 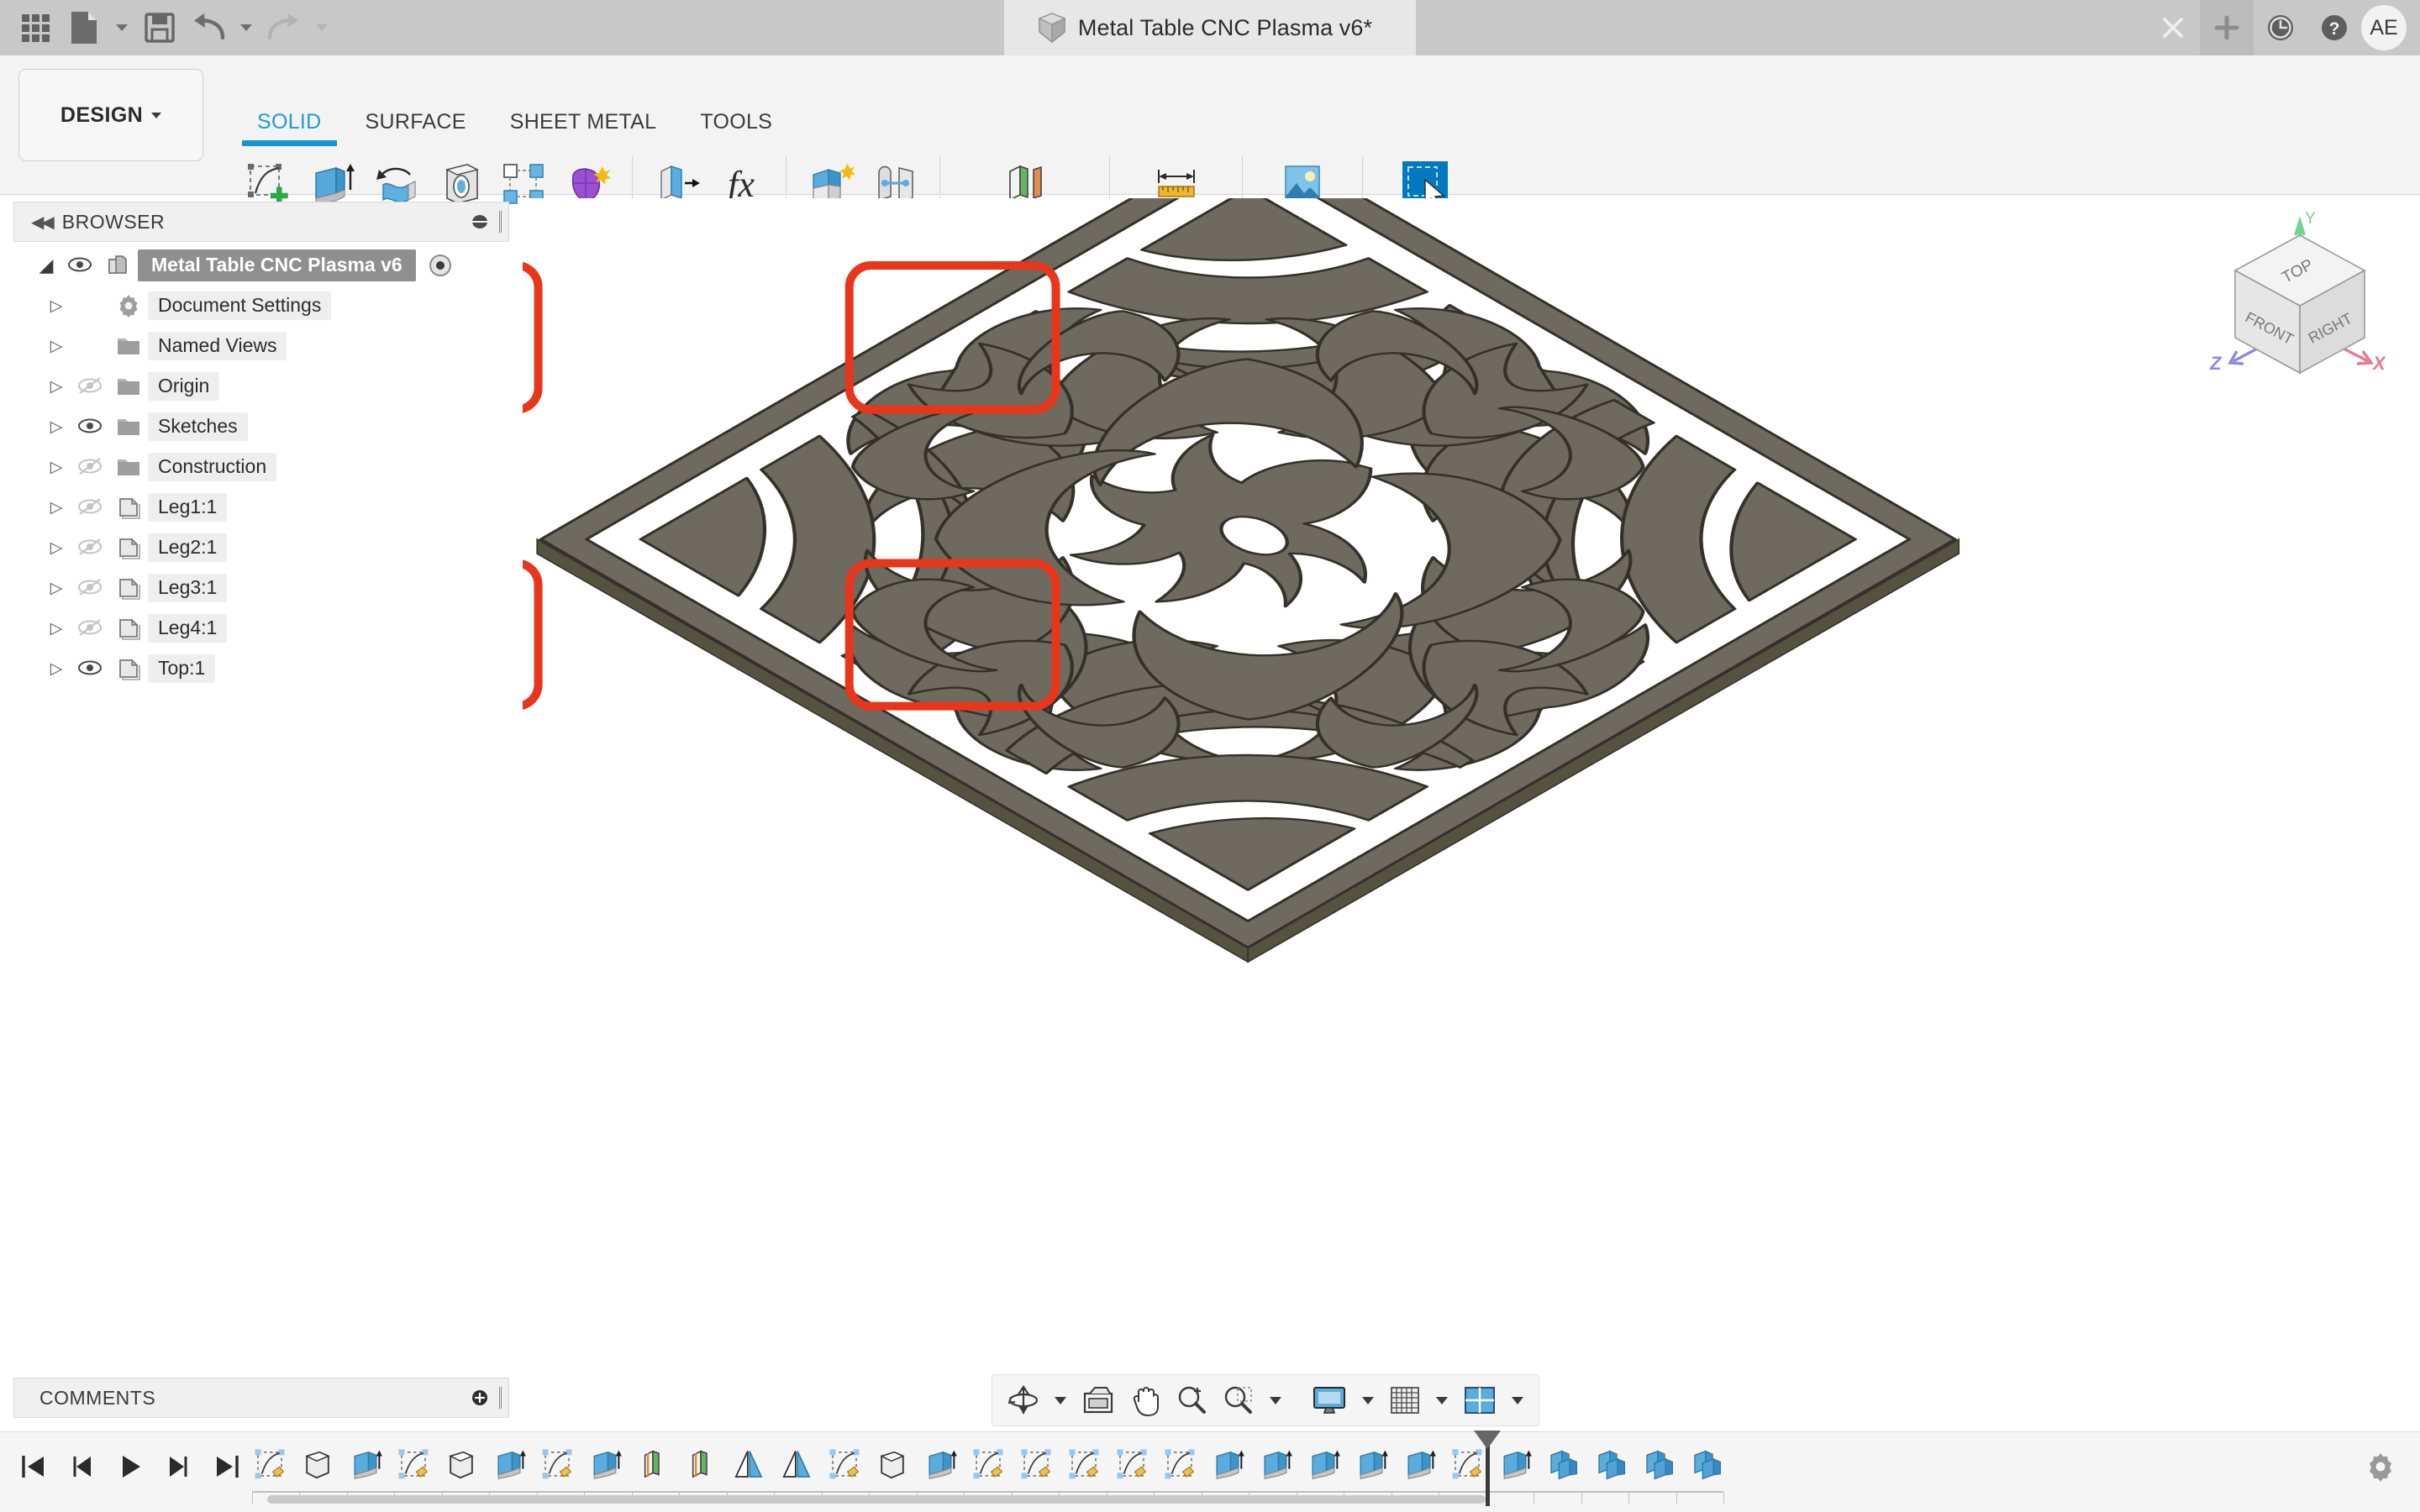 What do you see at coordinates (35, 27) in the screenshot?
I see `app-grid-icon` at bounding box center [35, 27].